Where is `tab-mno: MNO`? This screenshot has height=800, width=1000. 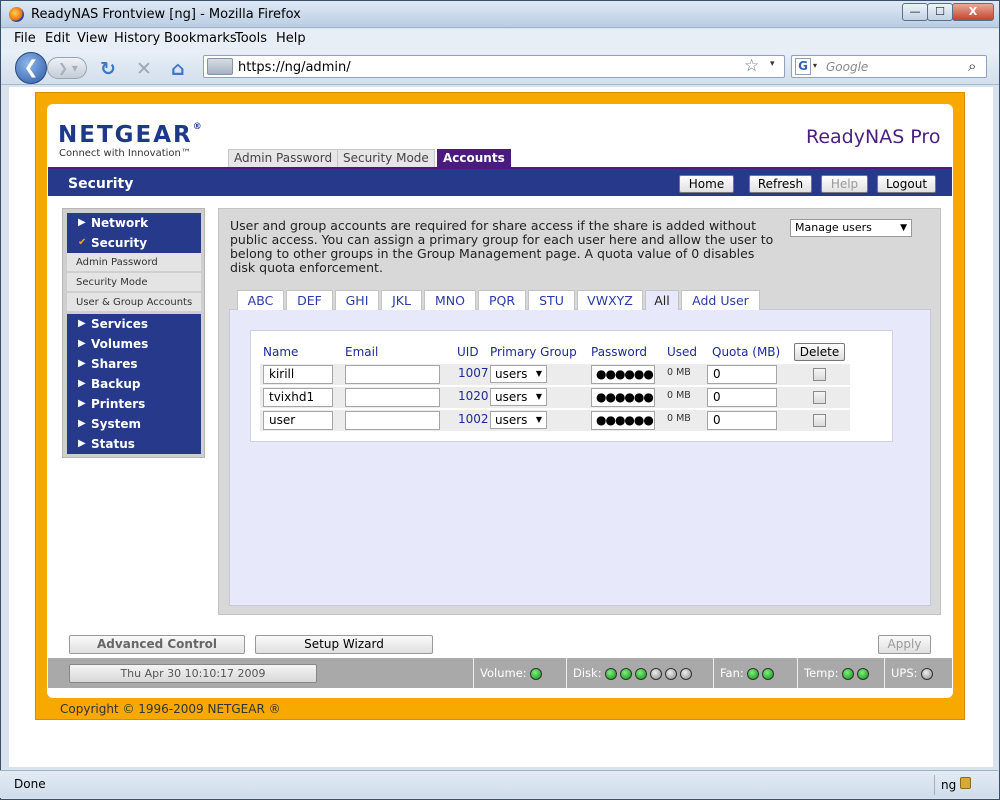
tab-mno: MNO is located at coordinates (450, 300).